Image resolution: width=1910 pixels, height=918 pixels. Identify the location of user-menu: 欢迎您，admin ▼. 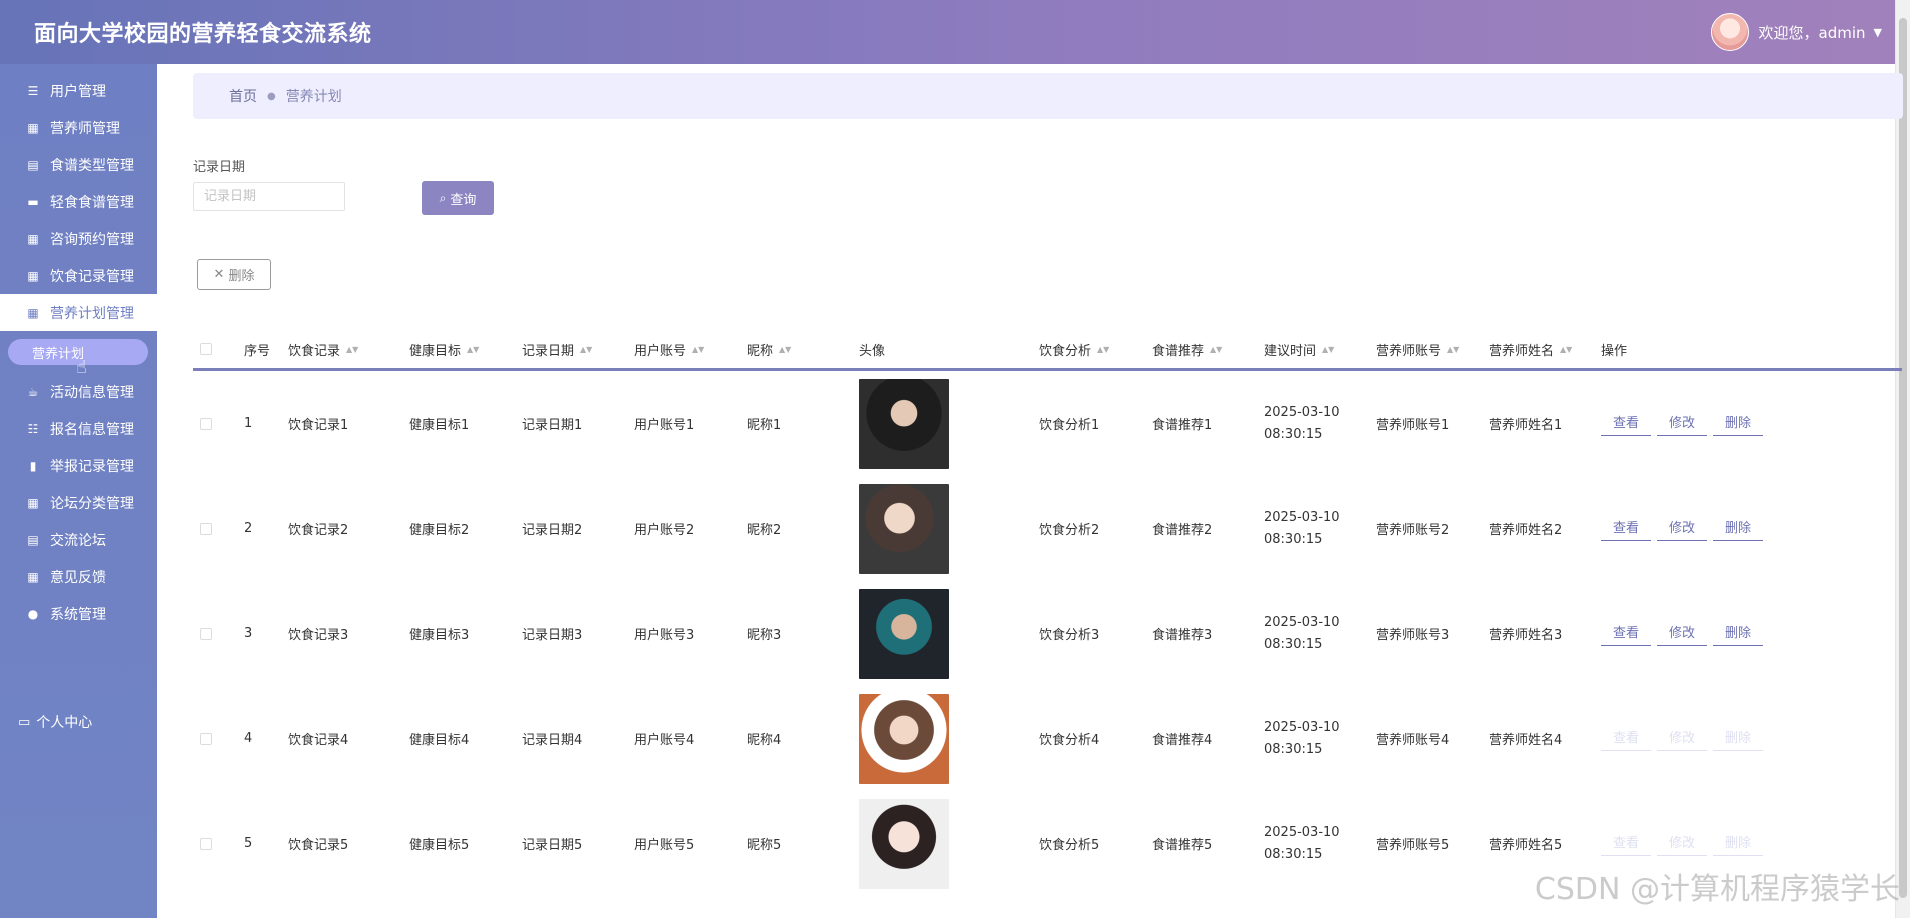
(1796, 32).